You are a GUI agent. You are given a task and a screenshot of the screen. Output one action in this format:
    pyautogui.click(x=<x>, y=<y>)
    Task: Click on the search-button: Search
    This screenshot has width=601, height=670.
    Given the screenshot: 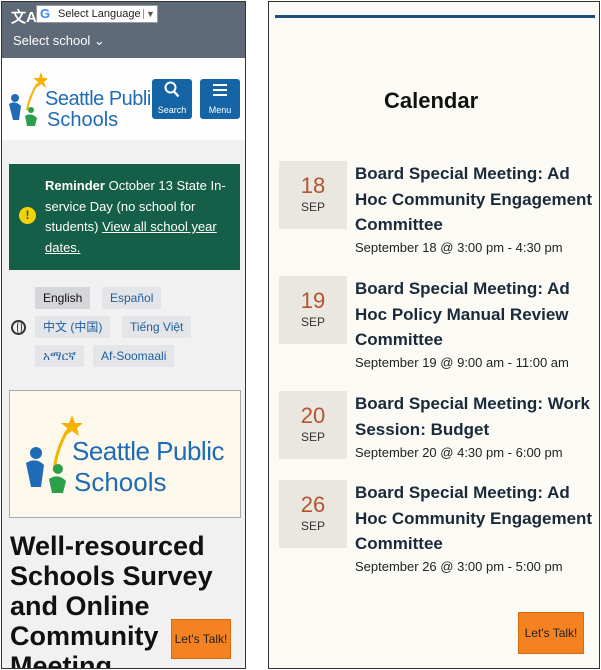 What is the action you would take?
    pyautogui.click(x=172, y=99)
    